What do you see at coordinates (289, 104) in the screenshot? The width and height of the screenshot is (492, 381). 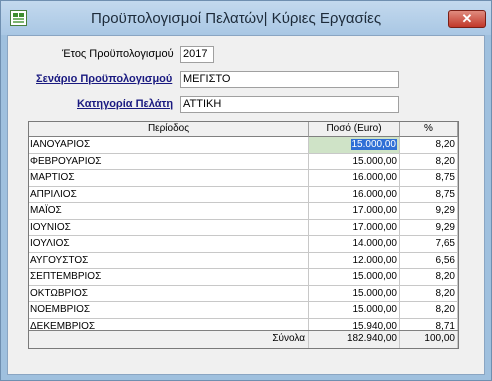 I see `customer-category-field: ΑΤΤΙΚΗ` at bounding box center [289, 104].